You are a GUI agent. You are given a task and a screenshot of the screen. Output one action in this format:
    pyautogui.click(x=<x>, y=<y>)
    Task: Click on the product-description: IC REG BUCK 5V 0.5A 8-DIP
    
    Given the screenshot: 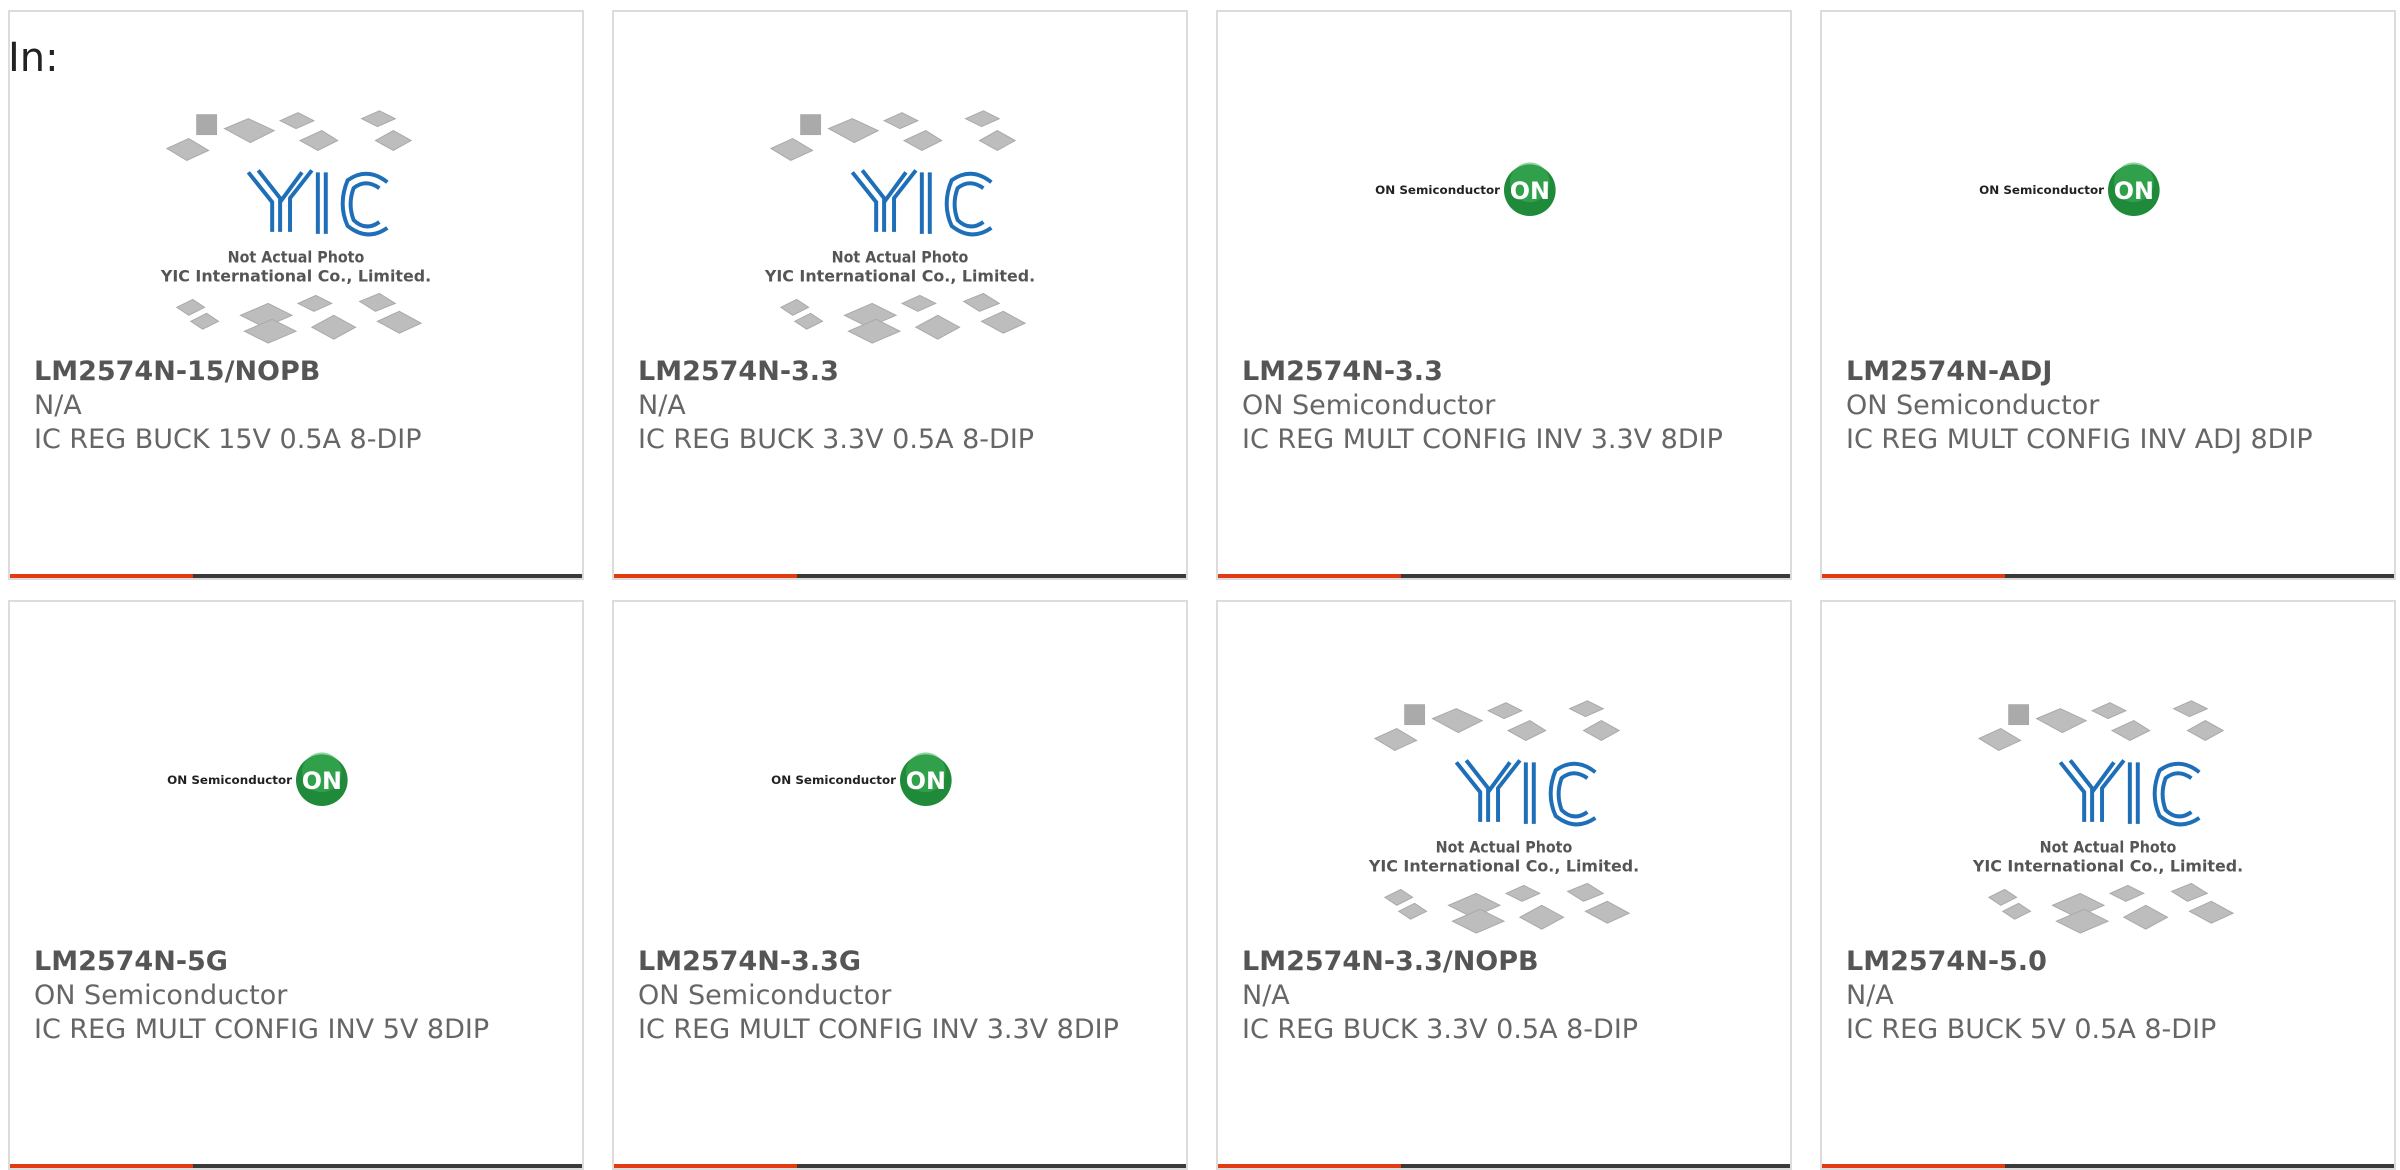 What is the action you would take?
    pyautogui.click(x=2031, y=1029)
    